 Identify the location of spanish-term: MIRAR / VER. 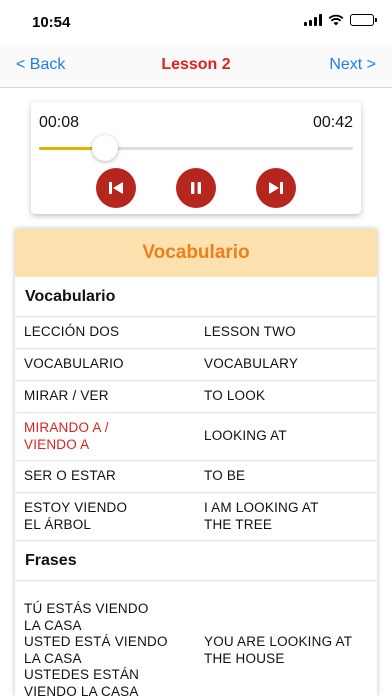
(66, 396).